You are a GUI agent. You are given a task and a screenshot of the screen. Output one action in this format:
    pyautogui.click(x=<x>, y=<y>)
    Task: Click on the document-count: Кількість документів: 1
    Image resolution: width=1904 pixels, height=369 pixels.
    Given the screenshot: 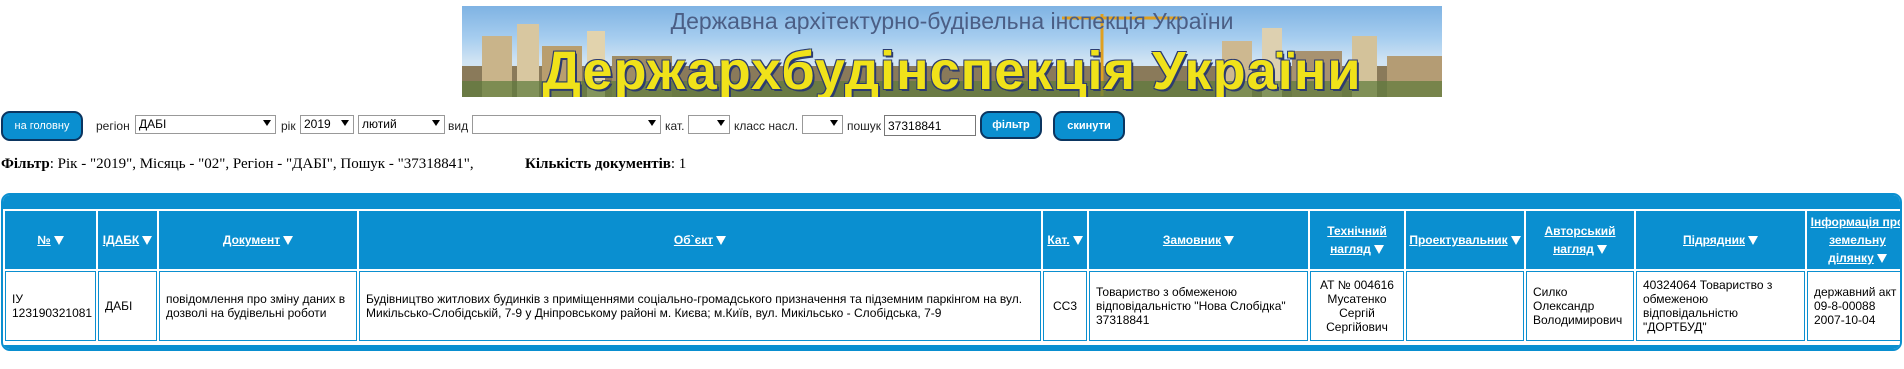 What is the action you would take?
    pyautogui.click(x=605, y=164)
    